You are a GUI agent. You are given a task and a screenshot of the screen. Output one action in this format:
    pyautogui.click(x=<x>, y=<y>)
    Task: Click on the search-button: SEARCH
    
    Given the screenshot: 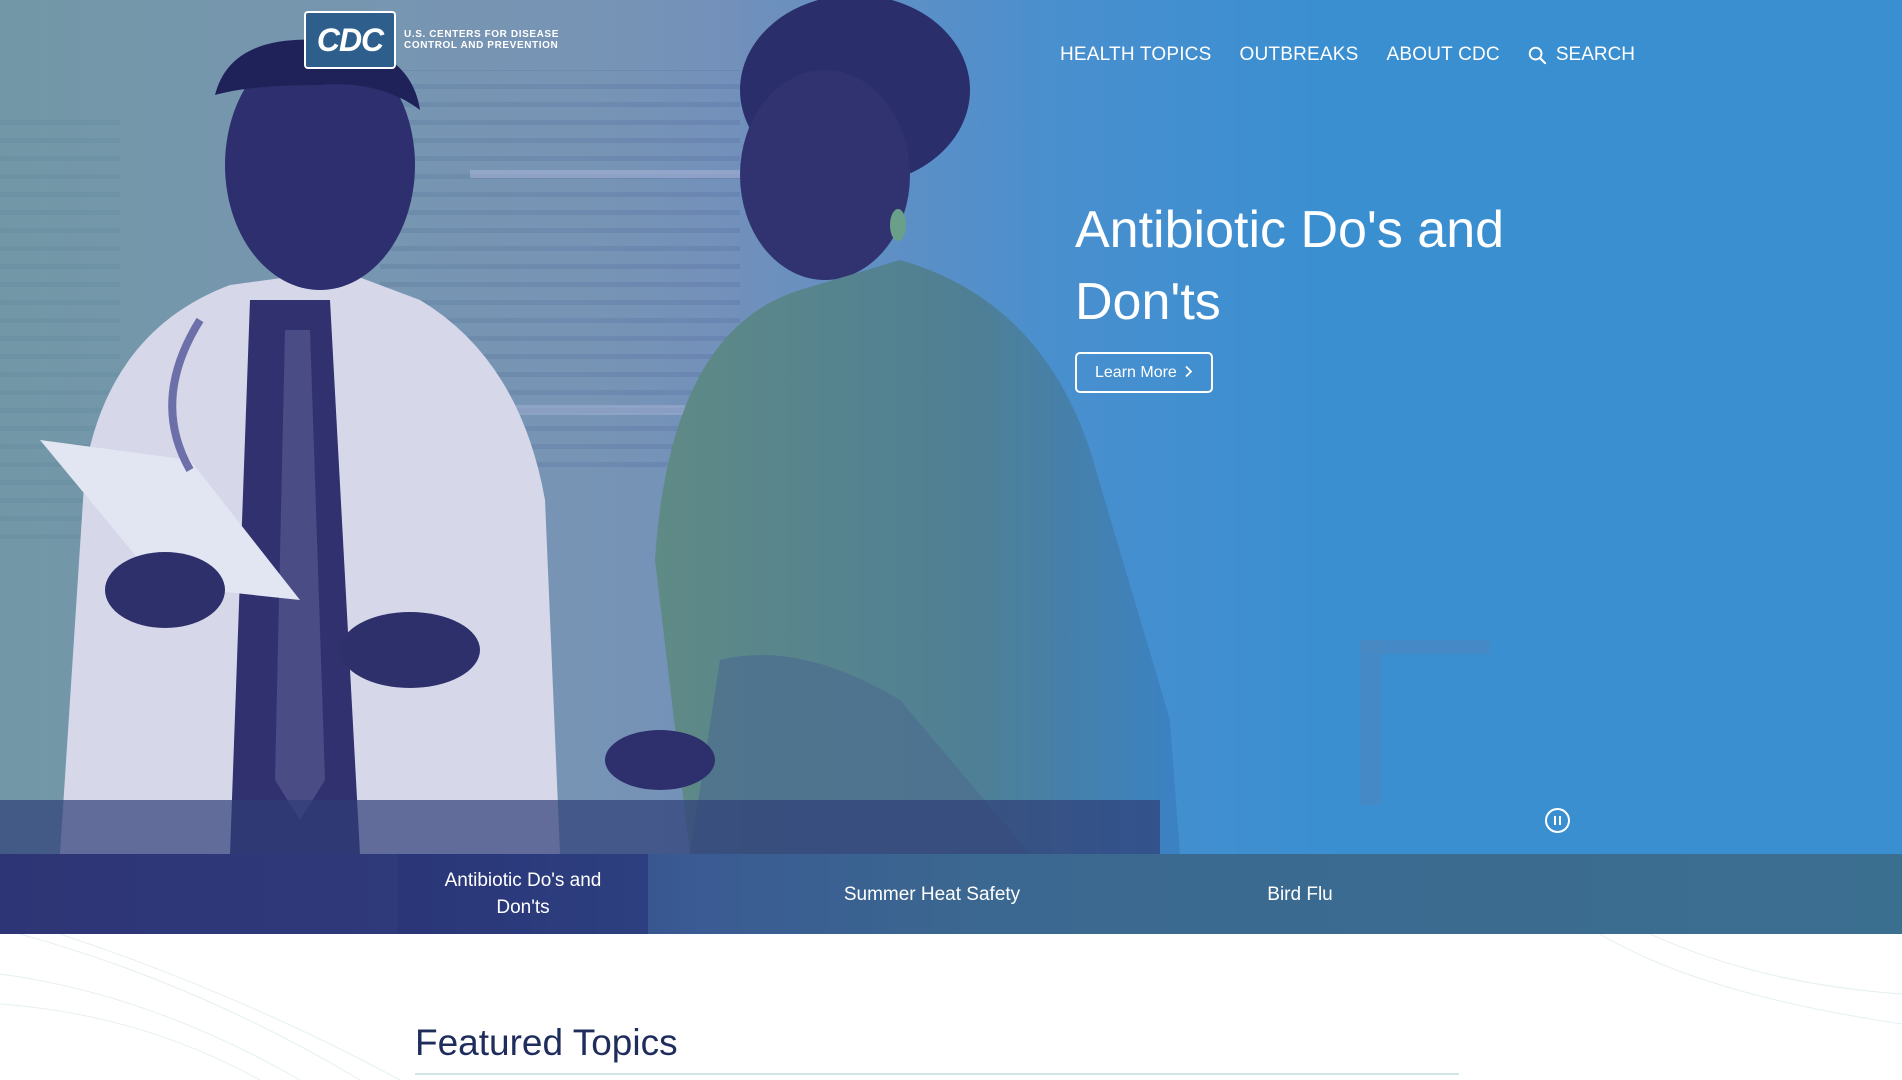 What is the action you would take?
    pyautogui.click(x=1581, y=55)
    